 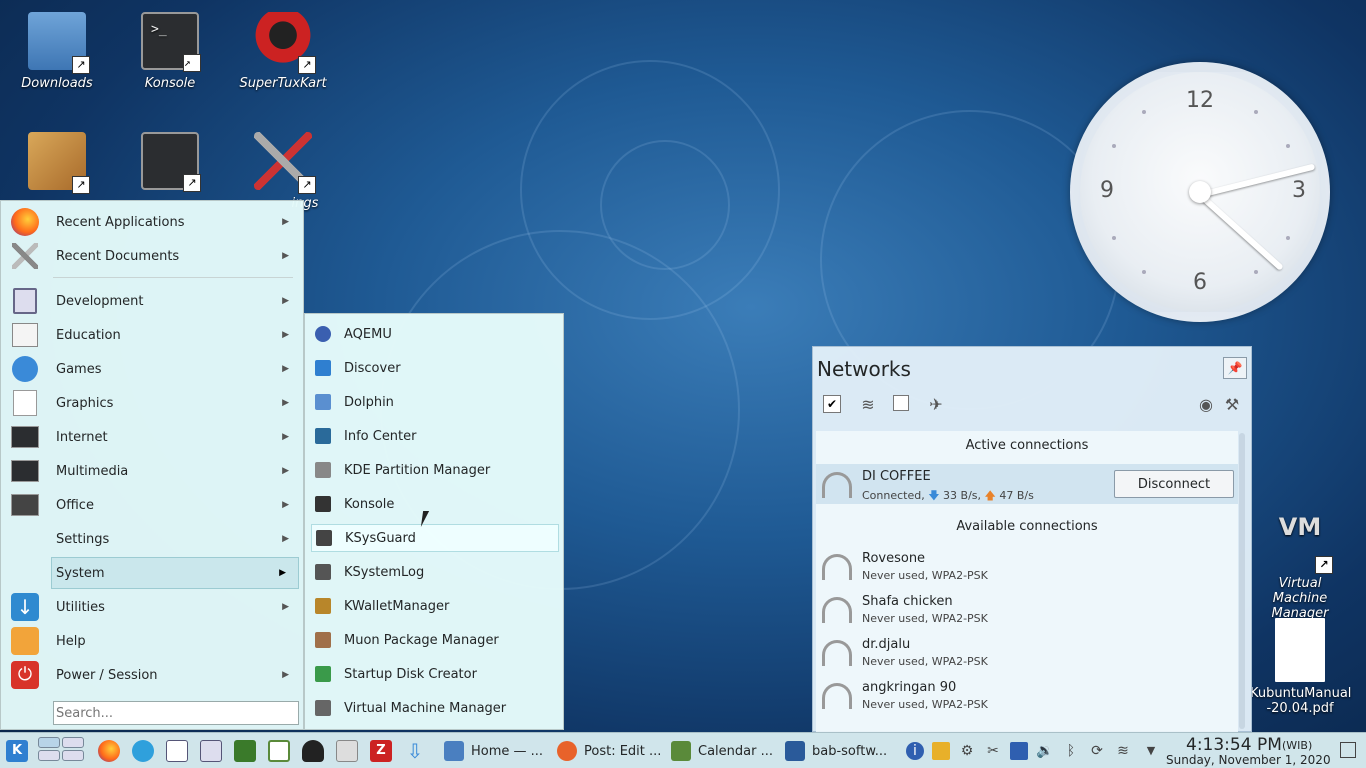 What do you see at coordinates (175, 573) in the screenshot?
I see `menu-item-system: System ▶` at bounding box center [175, 573].